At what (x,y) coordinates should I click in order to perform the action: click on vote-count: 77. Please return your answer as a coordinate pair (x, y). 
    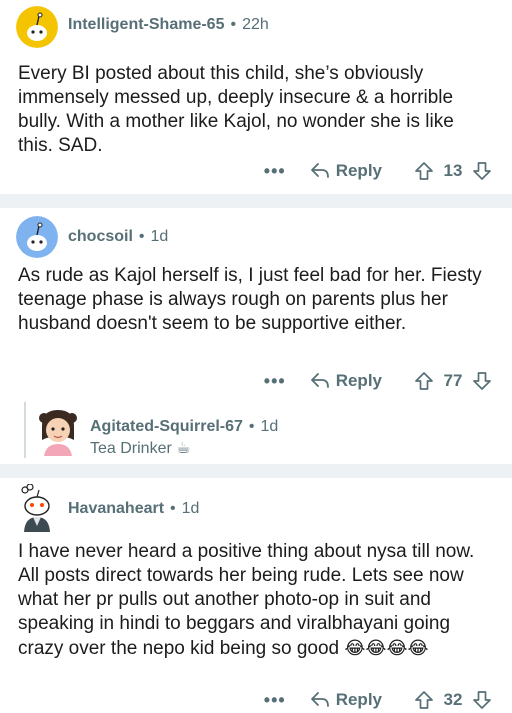
    Looking at the image, I should click on (453, 380).